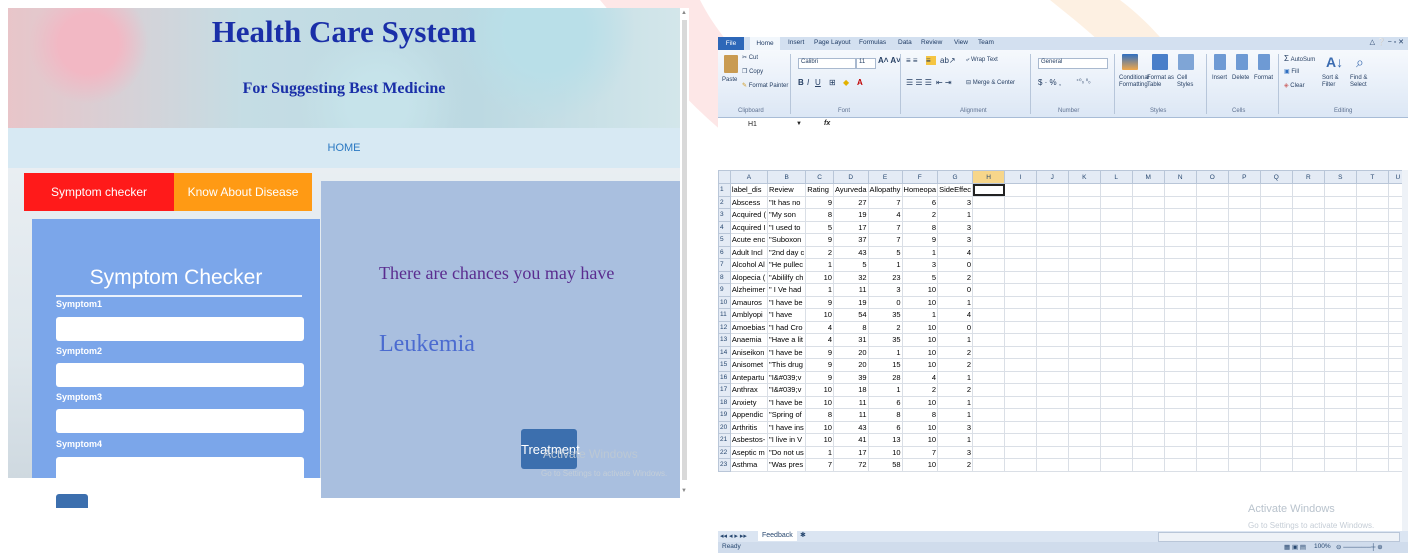 Image resolution: width=1418 pixels, height=553 pixels. I want to click on cell: 43, so click(850, 252).